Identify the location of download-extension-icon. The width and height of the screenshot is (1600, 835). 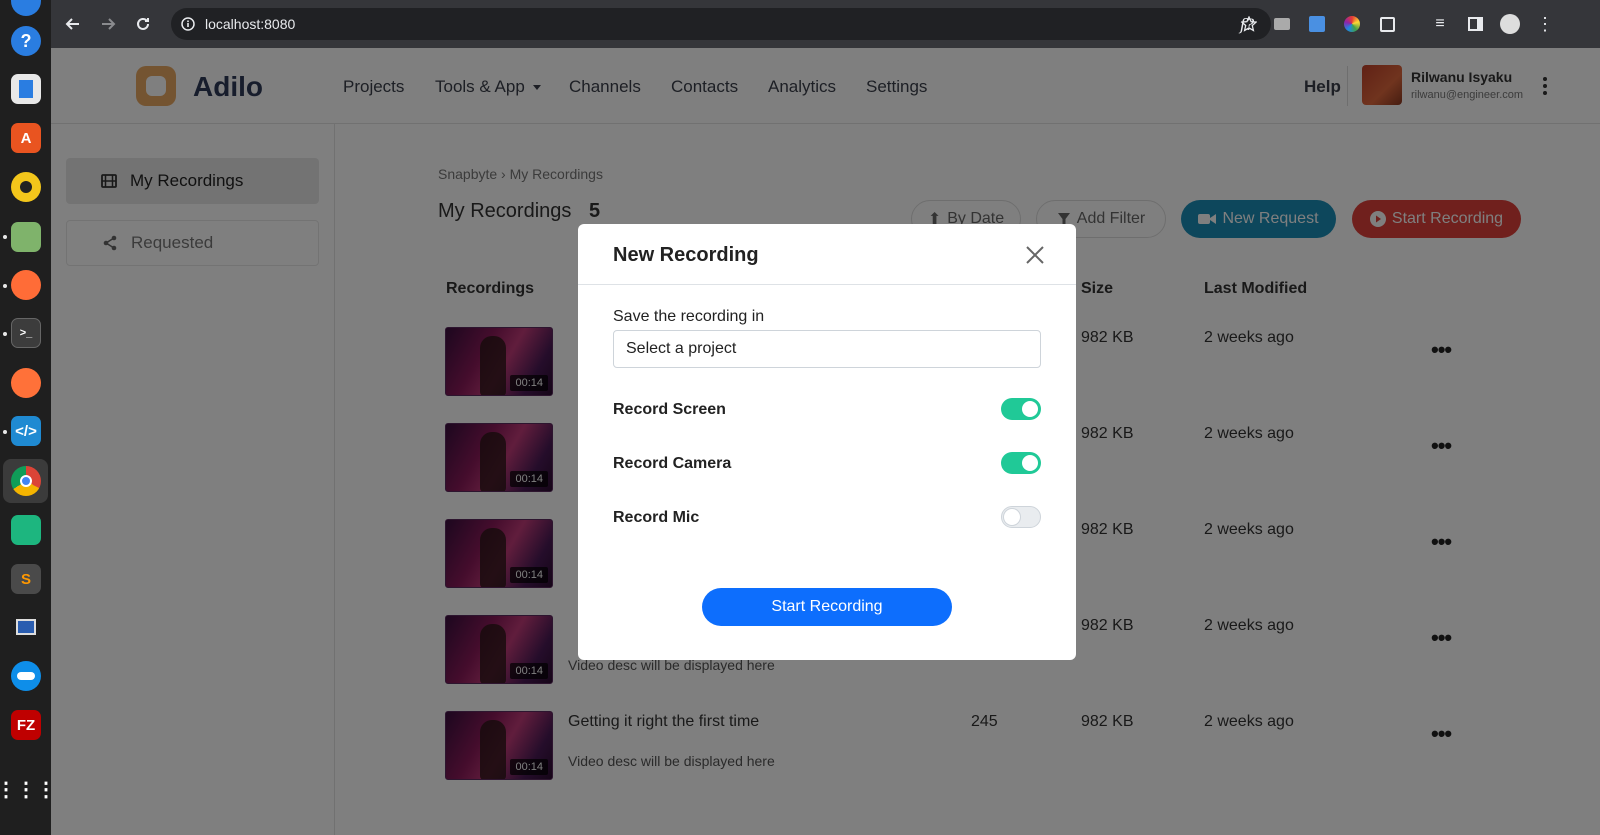
(1317, 24).